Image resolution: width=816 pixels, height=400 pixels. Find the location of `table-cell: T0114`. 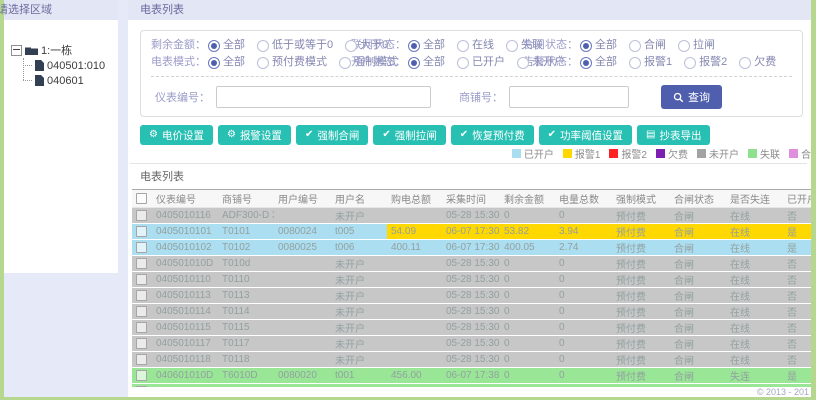

table-cell: T0114 is located at coordinates (246, 311).